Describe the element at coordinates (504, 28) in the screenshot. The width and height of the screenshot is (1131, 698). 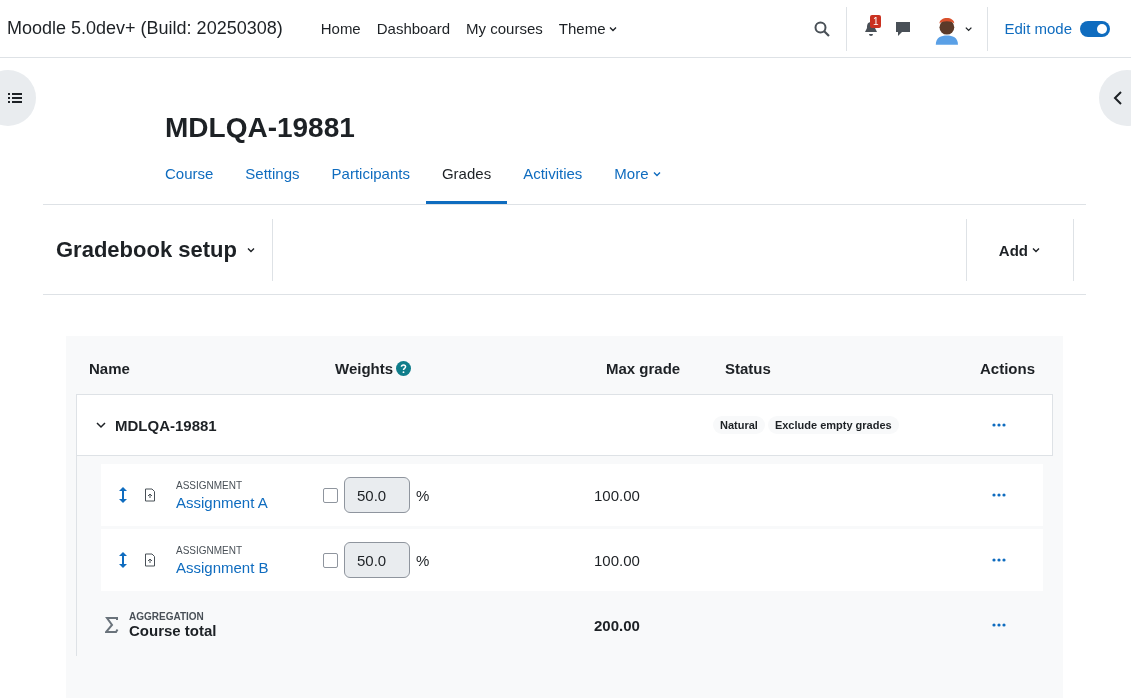
I see `nav-link: My courses` at that location.